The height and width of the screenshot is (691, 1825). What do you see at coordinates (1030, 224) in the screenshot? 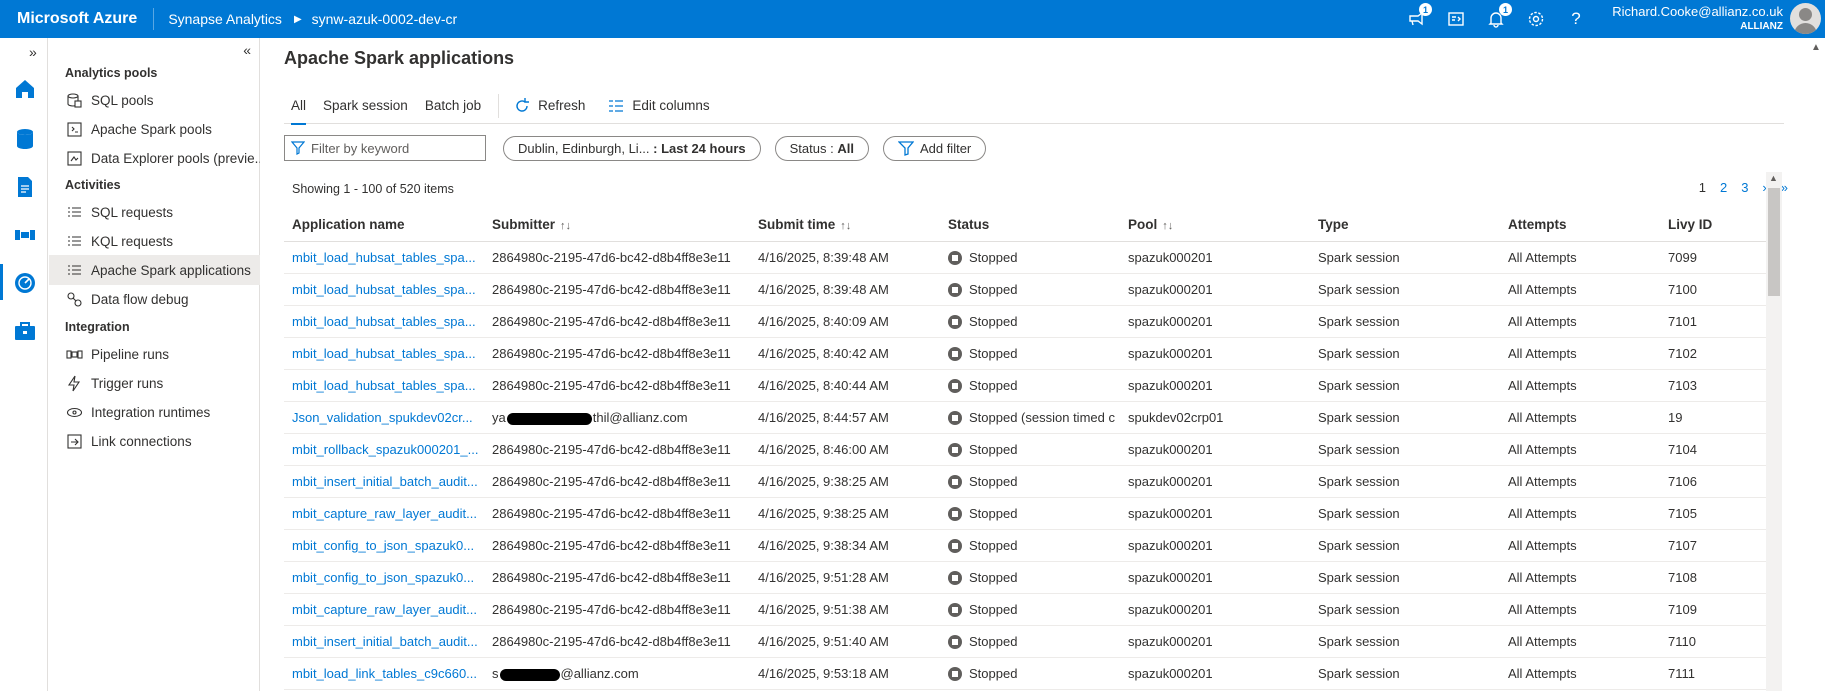
I see `col-status: Status` at bounding box center [1030, 224].